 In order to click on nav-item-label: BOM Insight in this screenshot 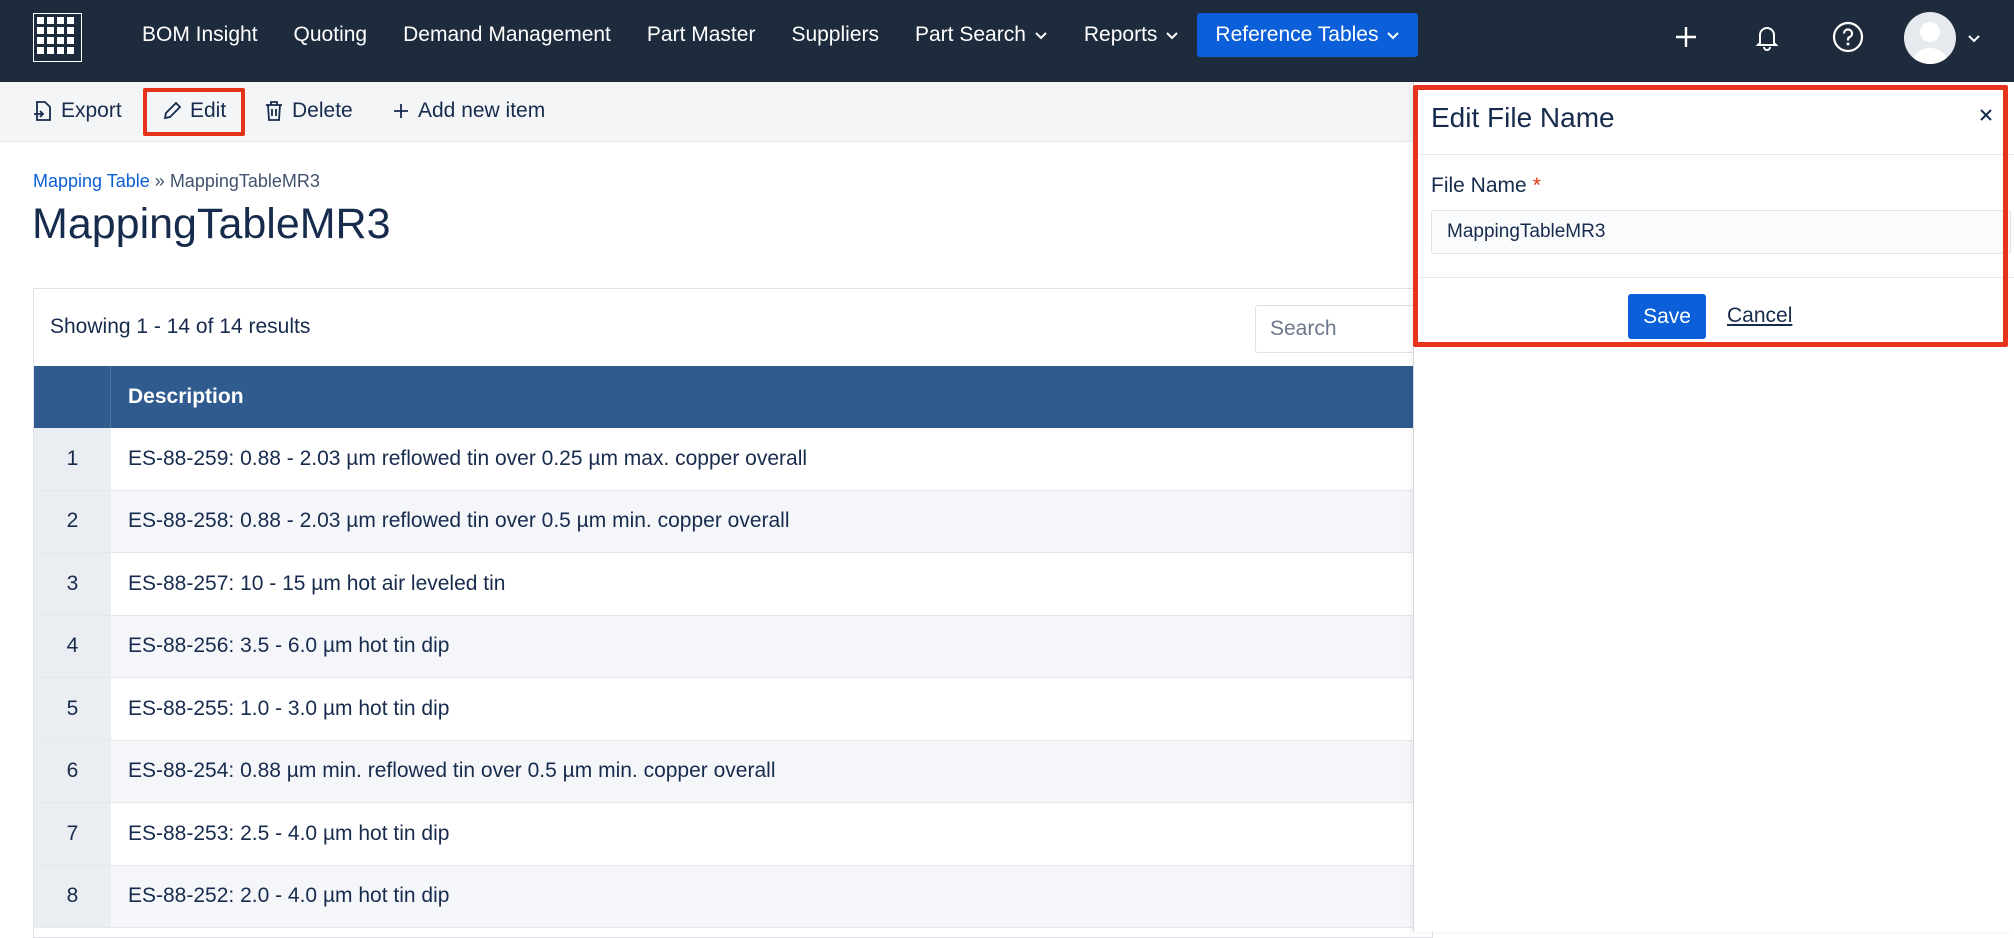, I will do `click(200, 34)`.